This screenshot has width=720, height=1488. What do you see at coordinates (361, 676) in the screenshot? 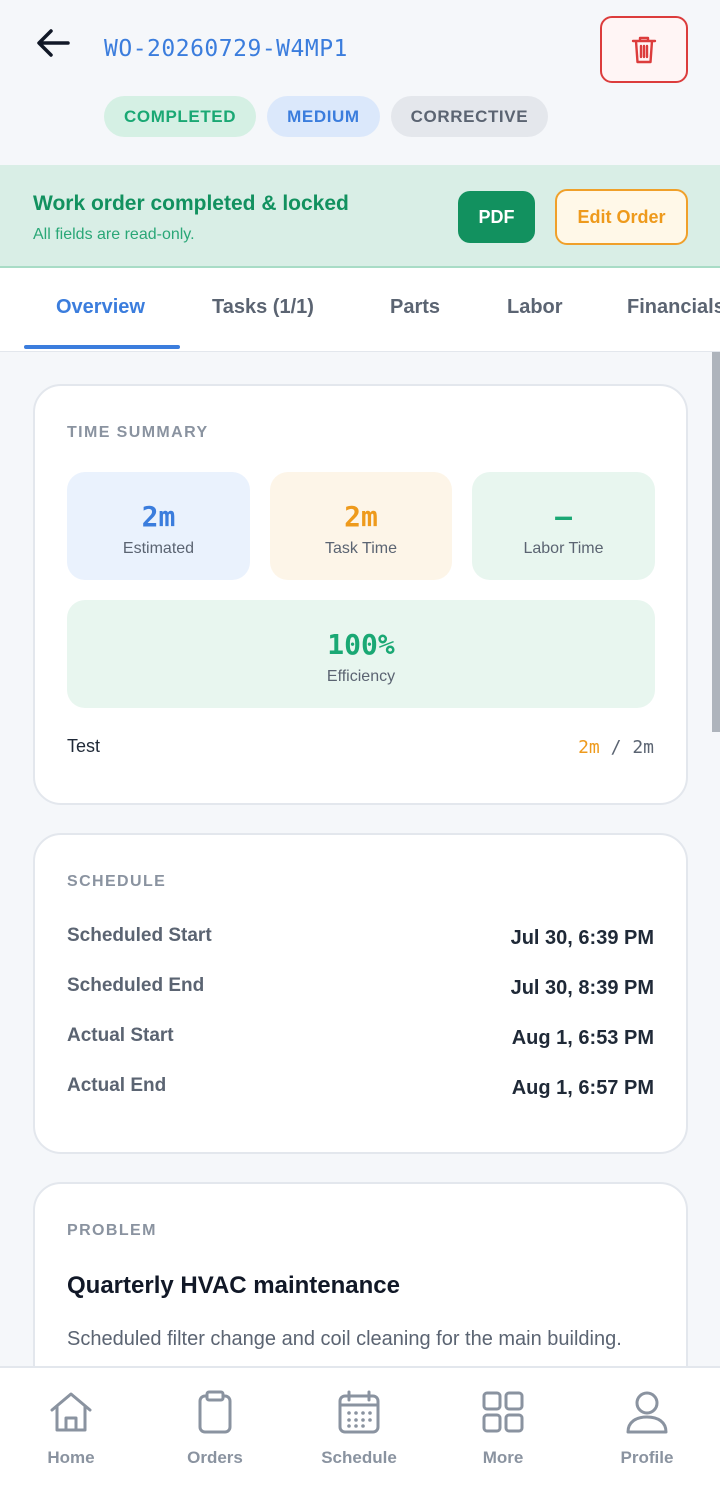
I see `efficiency-label: Efficiency` at bounding box center [361, 676].